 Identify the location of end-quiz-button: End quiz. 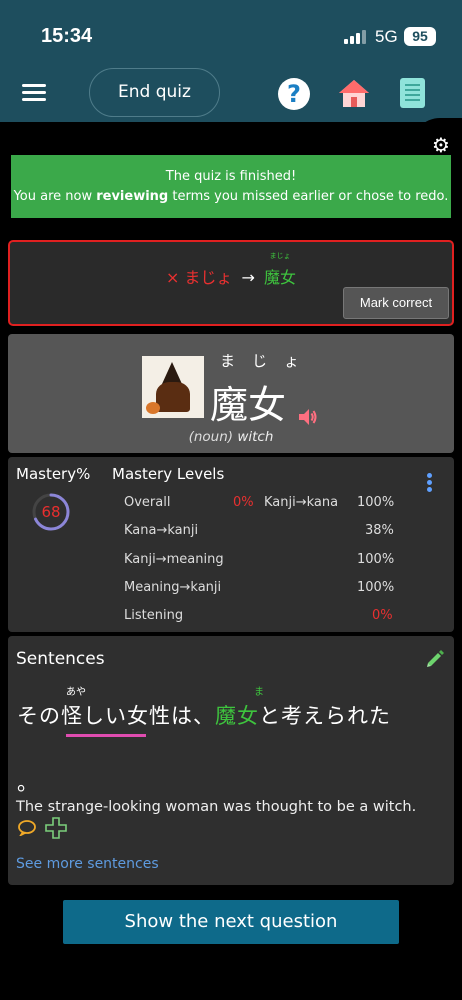
(154, 92).